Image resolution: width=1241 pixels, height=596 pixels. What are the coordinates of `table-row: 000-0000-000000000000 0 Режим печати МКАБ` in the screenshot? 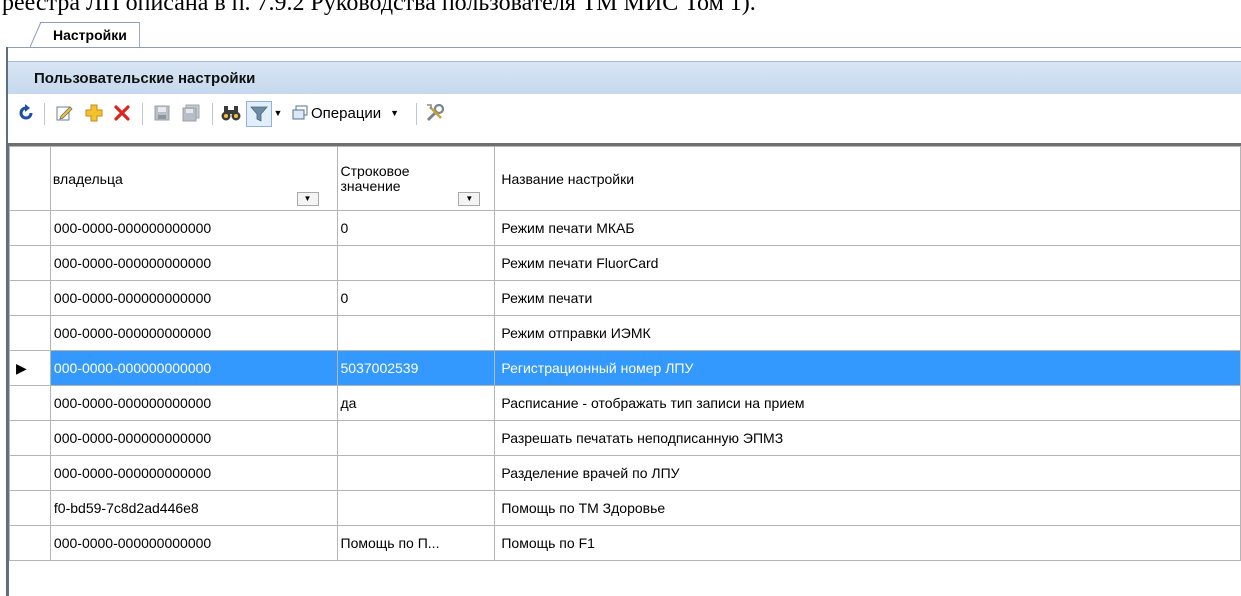 It's located at (625, 228).